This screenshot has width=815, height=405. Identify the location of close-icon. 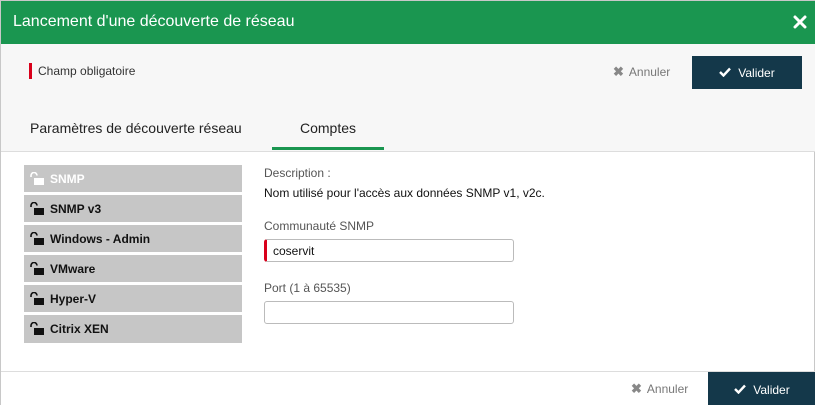
(800, 22).